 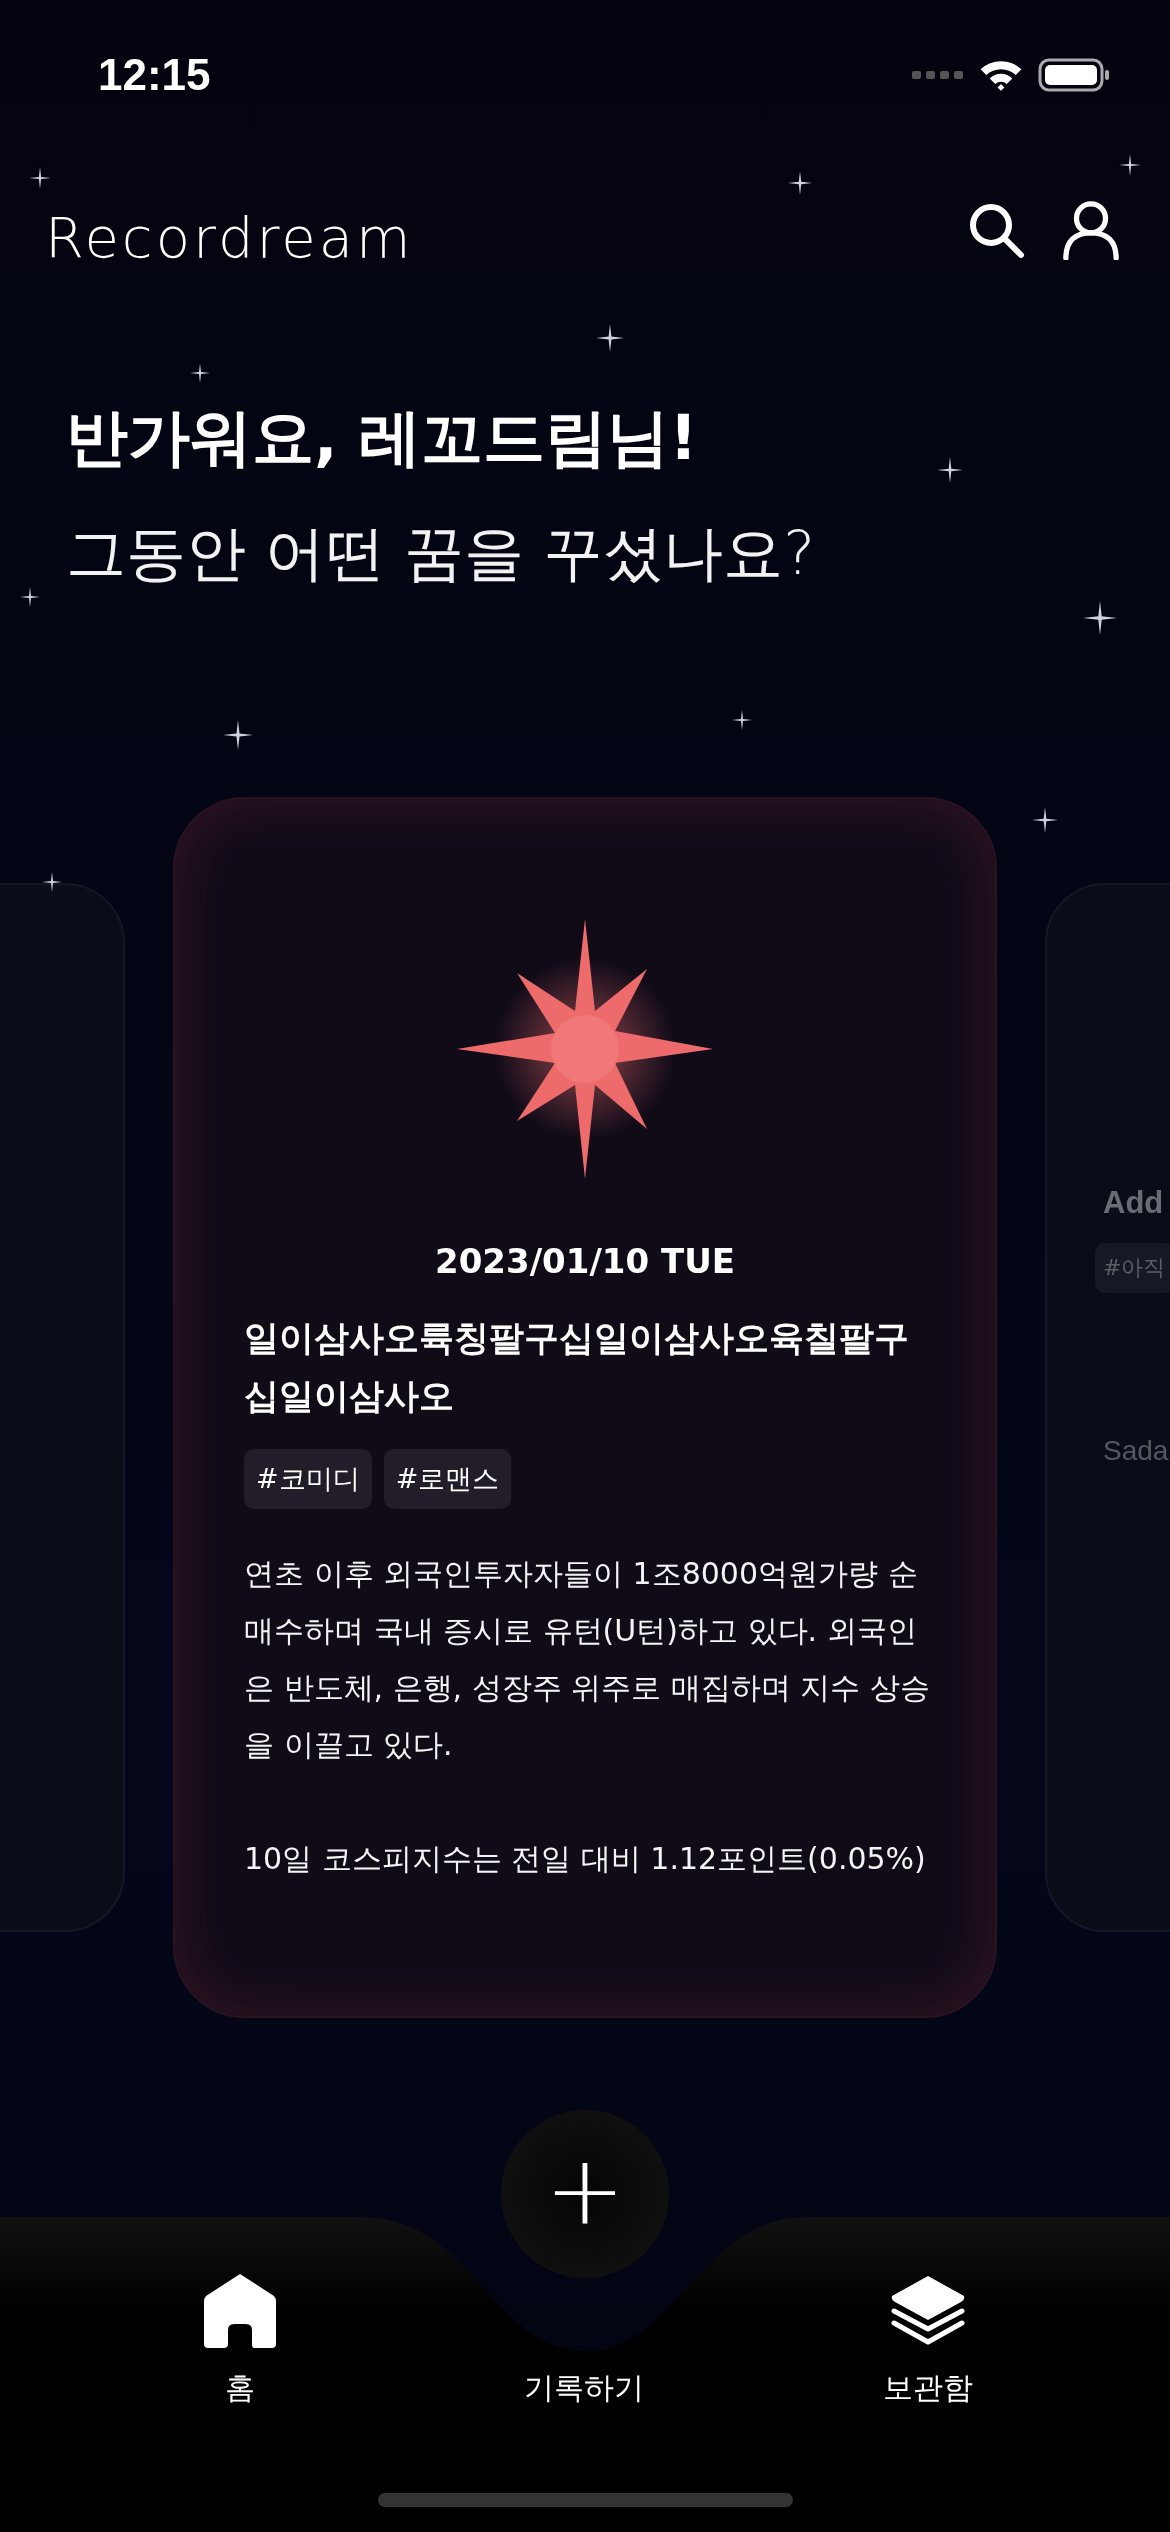 What do you see at coordinates (154, 75) in the screenshot?
I see `status-time: 12:15` at bounding box center [154, 75].